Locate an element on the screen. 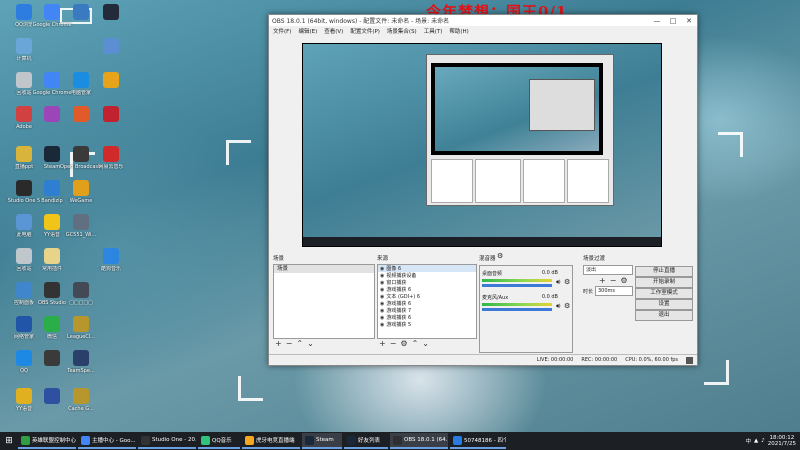  scenes-list: 场景 is located at coordinates (324, 301).